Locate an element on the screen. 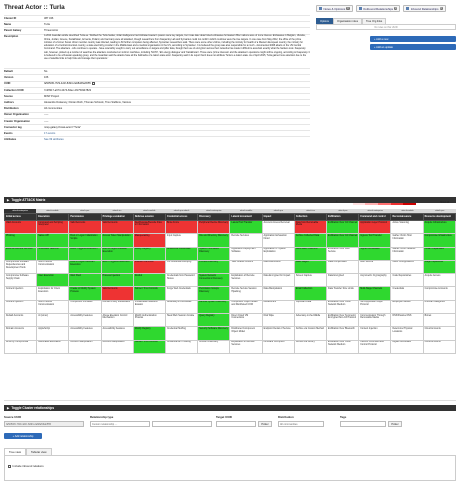 This screenshot has width=460, height=500. technique-cell: Application Deployment Software is located at coordinates (246, 253).